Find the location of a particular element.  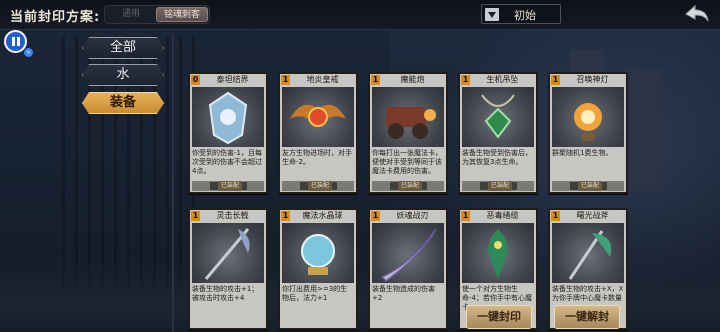

card-name: 生机吊坠 is located at coordinates (502, 79).